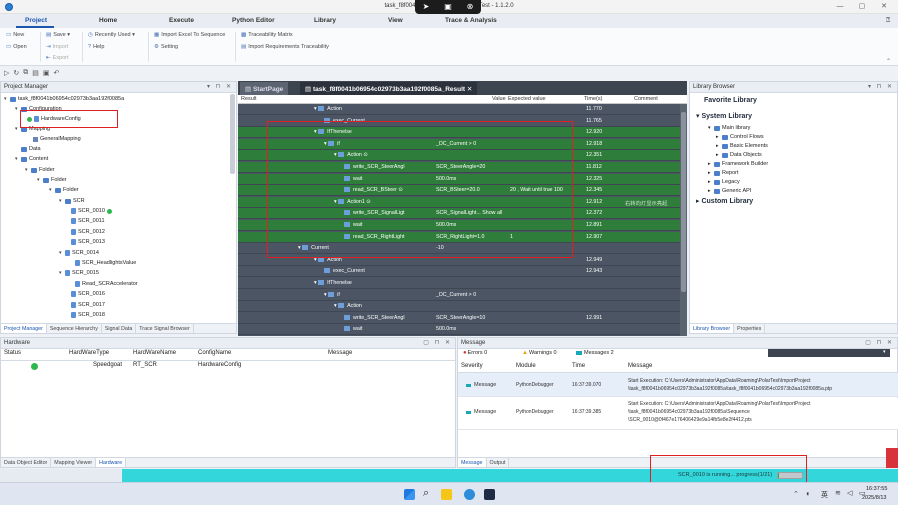  What do you see at coordinates (448, 7) in the screenshot?
I see `screen-capture-toolbar: ➤ ▣ ⊗` at bounding box center [448, 7].